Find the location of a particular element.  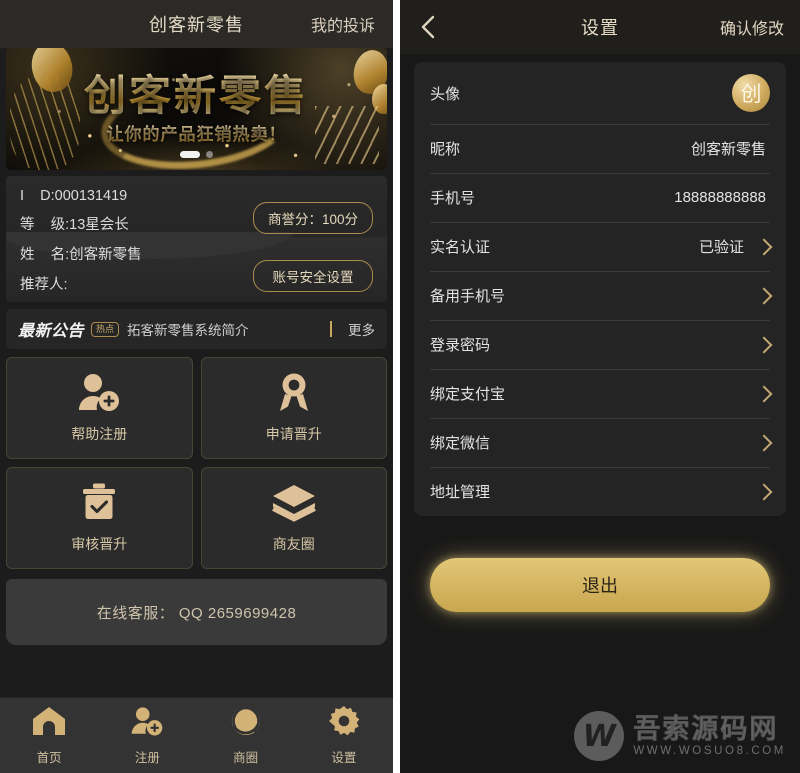

card-label: 审核晋升 is located at coordinates (99, 544).